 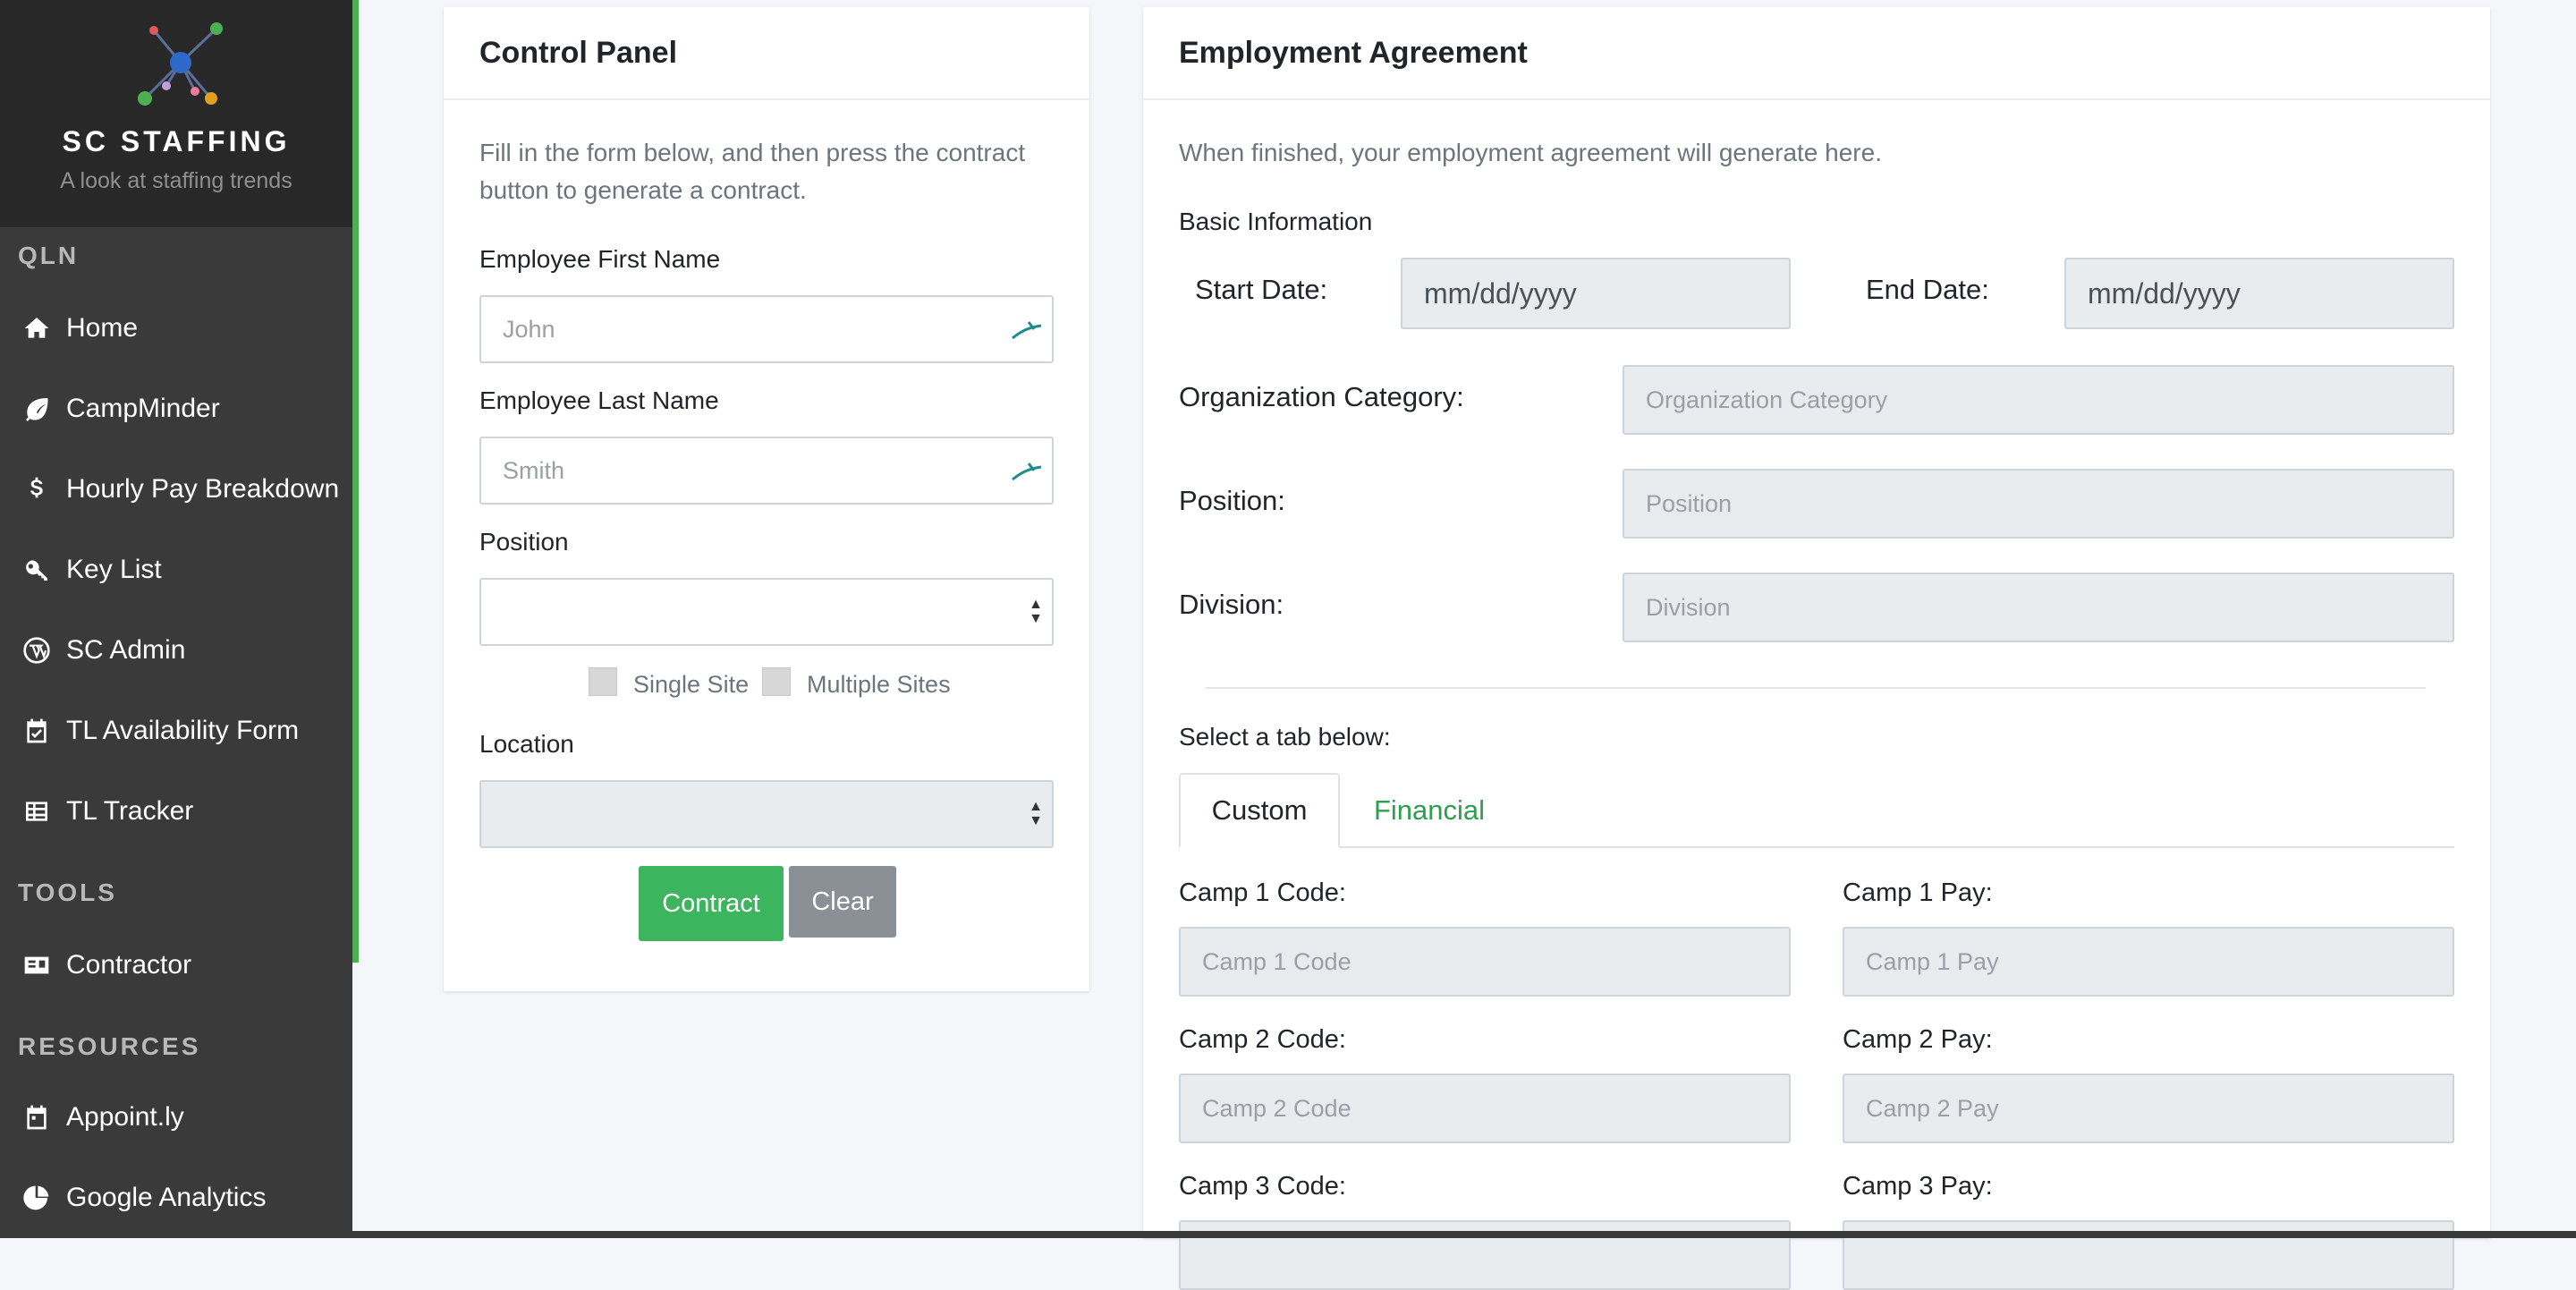 I want to click on position-field-placeholder: Position, so click(x=1689, y=503).